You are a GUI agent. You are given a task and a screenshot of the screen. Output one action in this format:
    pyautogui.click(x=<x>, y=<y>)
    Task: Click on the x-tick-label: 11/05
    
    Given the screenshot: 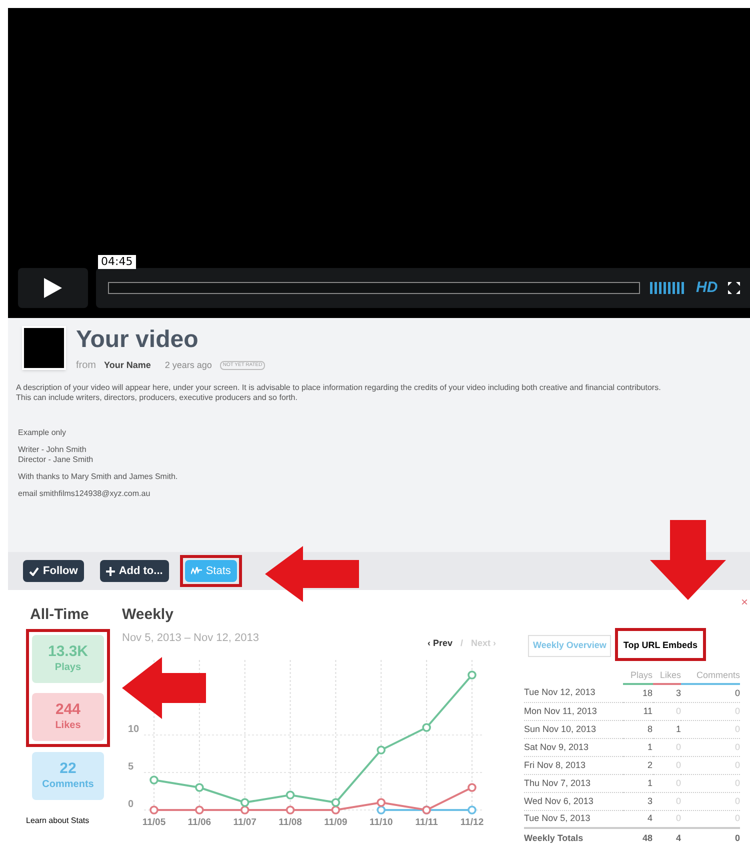 What is the action you would take?
    pyautogui.click(x=154, y=822)
    